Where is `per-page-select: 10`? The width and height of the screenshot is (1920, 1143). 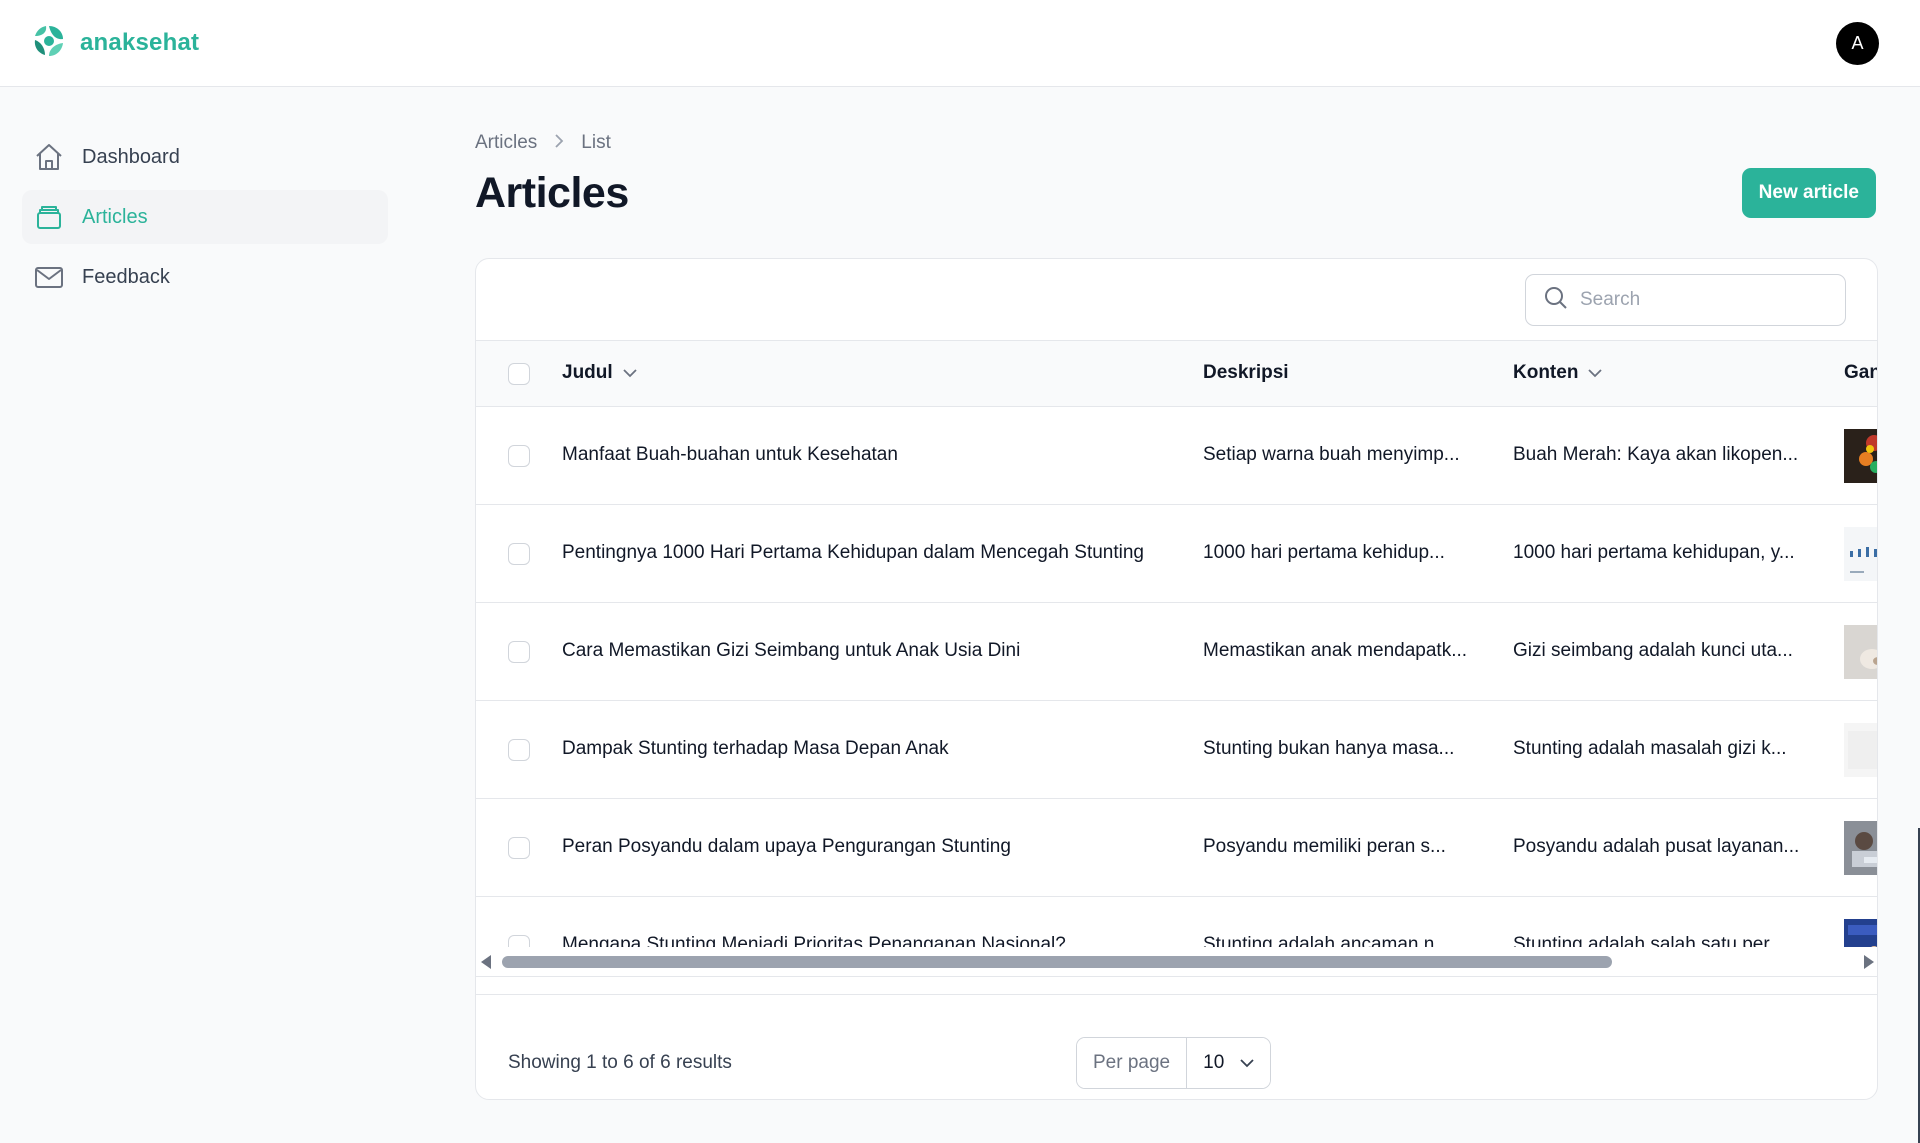
per-page-select: 10 is located at coordinates (1229, 1063).